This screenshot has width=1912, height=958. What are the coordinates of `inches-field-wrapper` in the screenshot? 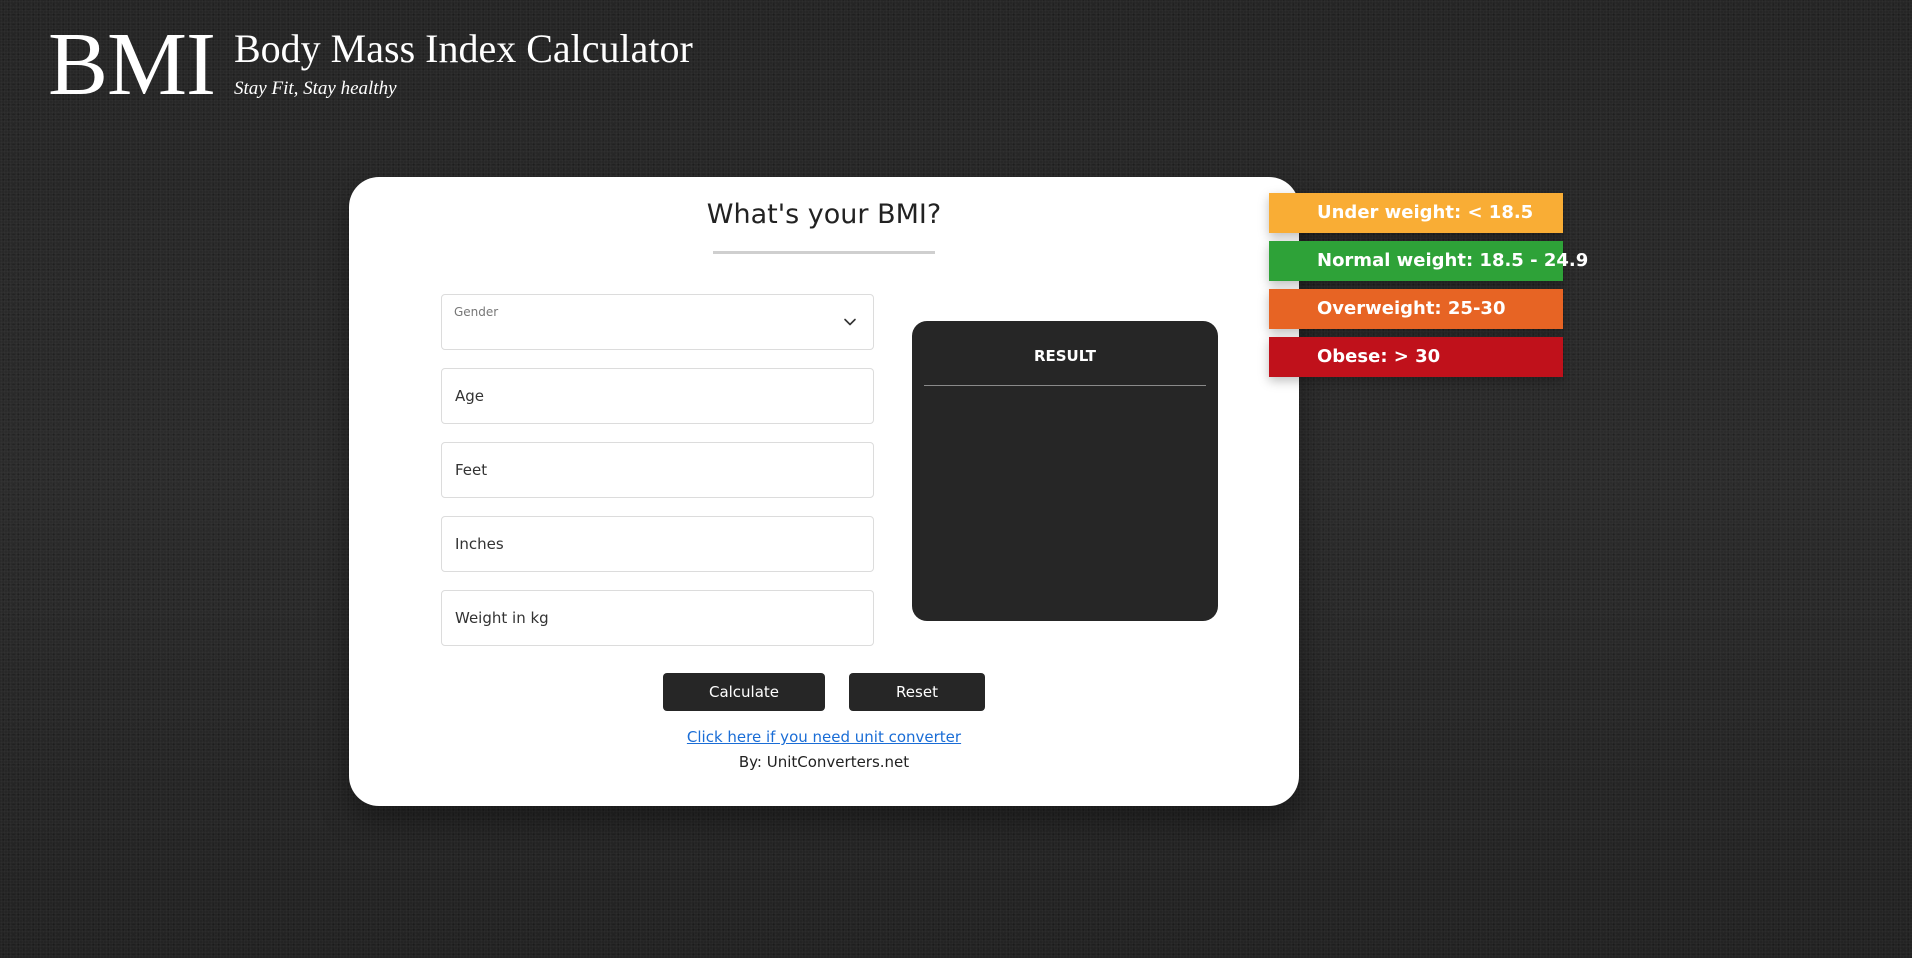 It's located at (657, 544).